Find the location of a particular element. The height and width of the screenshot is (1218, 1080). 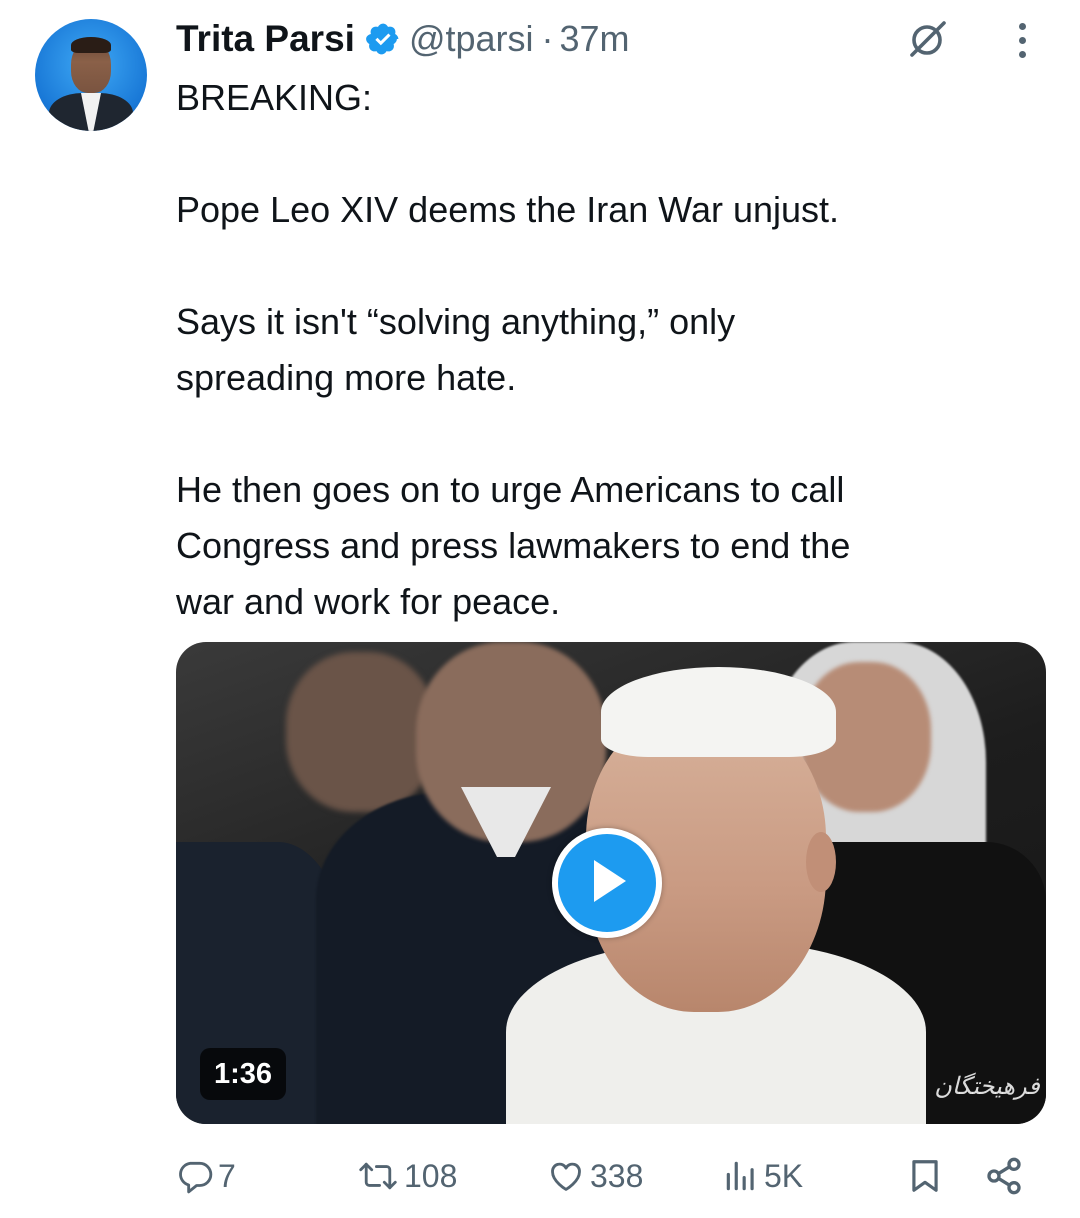

watermark-logo: فرهیختگان is located at coordinates (987, 1086).